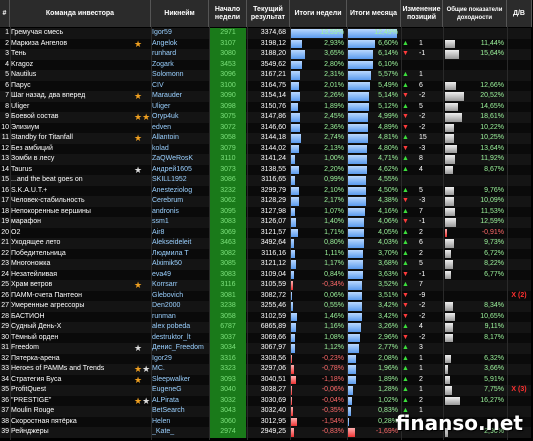 The image size is (533, 441). What do you see at coordinates (171, 326) in the screenshot?
I see `nickname-cell: alex pobeda` at bounding box center [171, 326].